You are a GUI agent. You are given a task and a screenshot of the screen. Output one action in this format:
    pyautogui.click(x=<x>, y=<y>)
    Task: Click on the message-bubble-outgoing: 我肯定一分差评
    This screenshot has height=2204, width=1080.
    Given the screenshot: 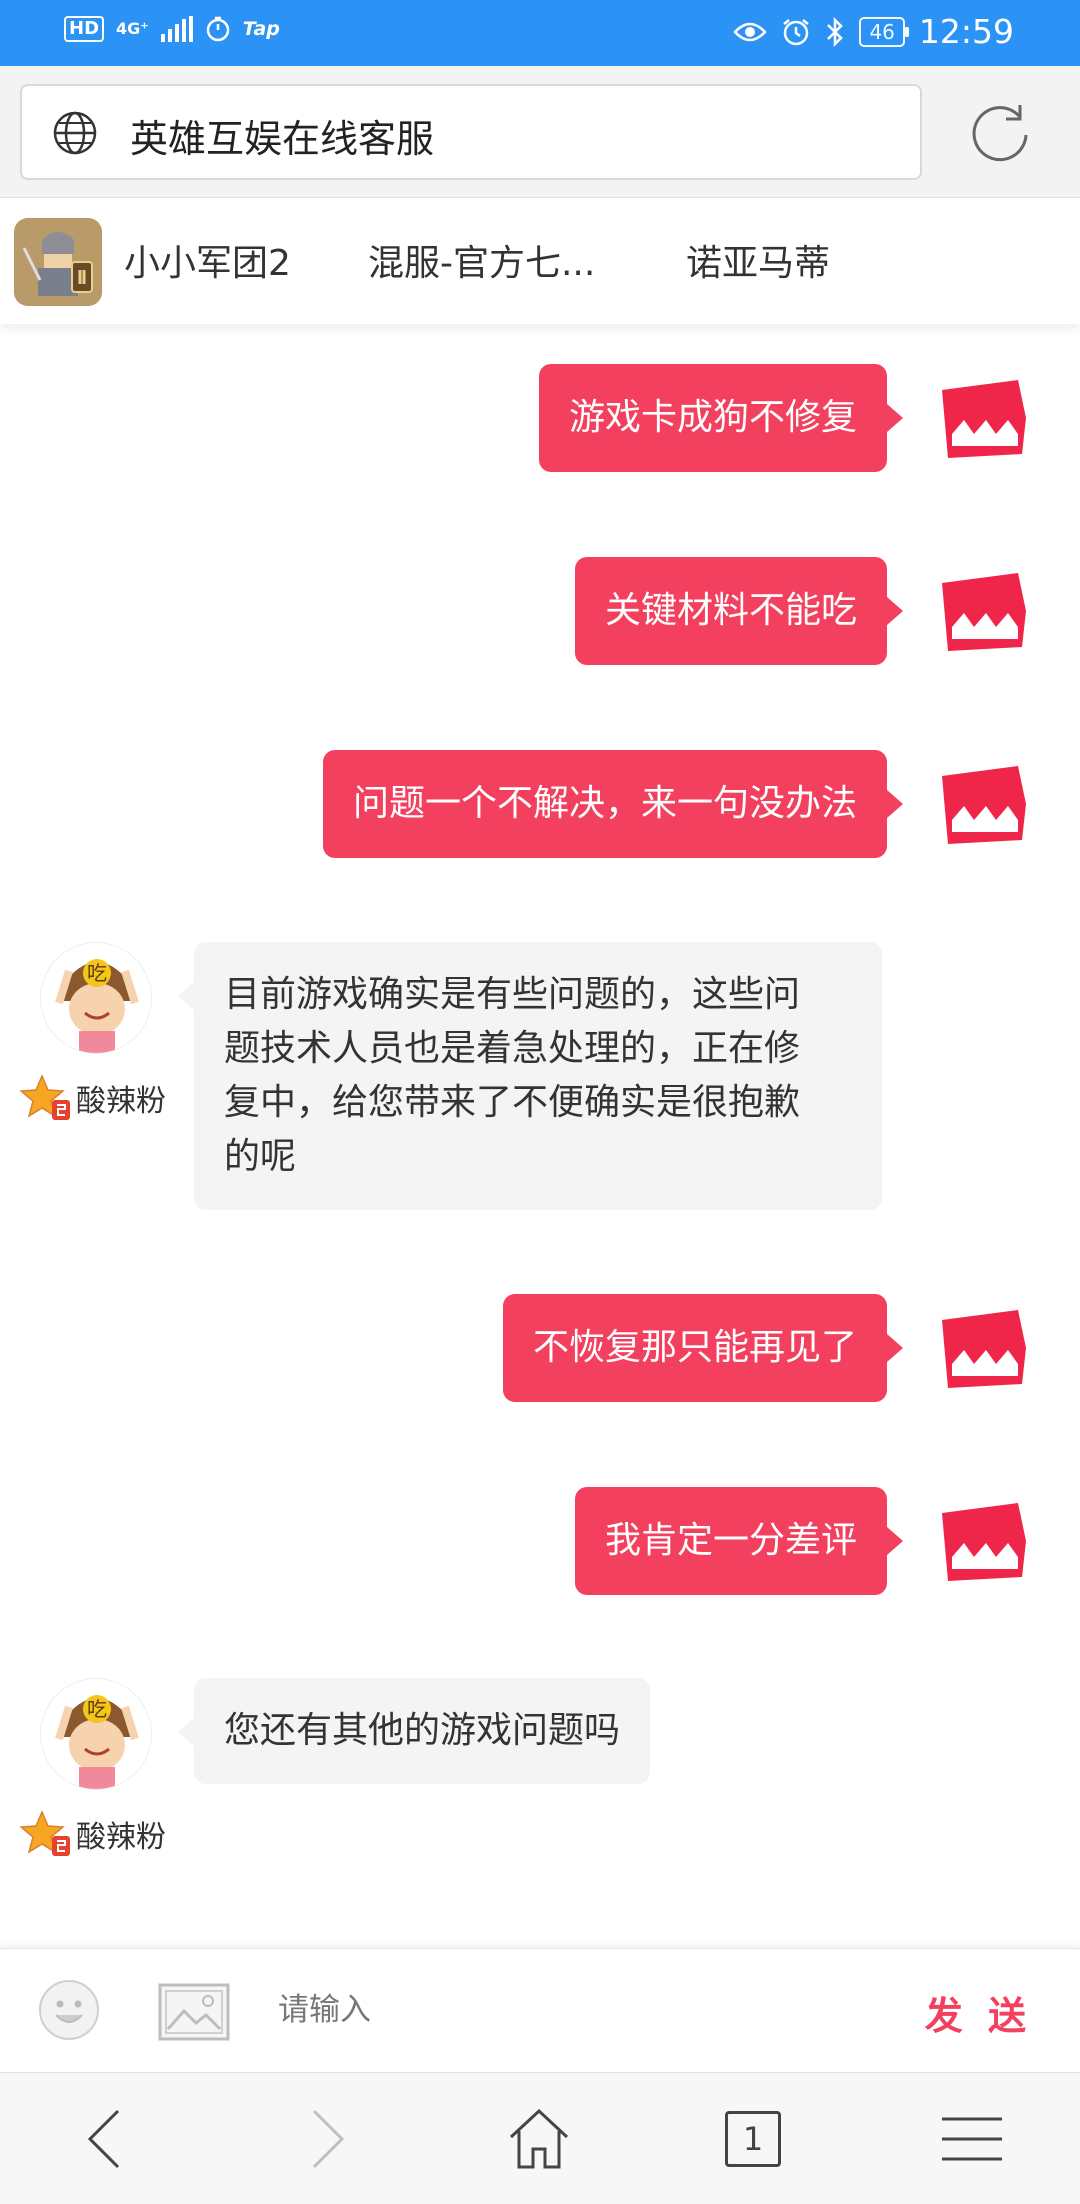 What is the action you would take?
    pyautogui.click(x=739, y=1541)
    